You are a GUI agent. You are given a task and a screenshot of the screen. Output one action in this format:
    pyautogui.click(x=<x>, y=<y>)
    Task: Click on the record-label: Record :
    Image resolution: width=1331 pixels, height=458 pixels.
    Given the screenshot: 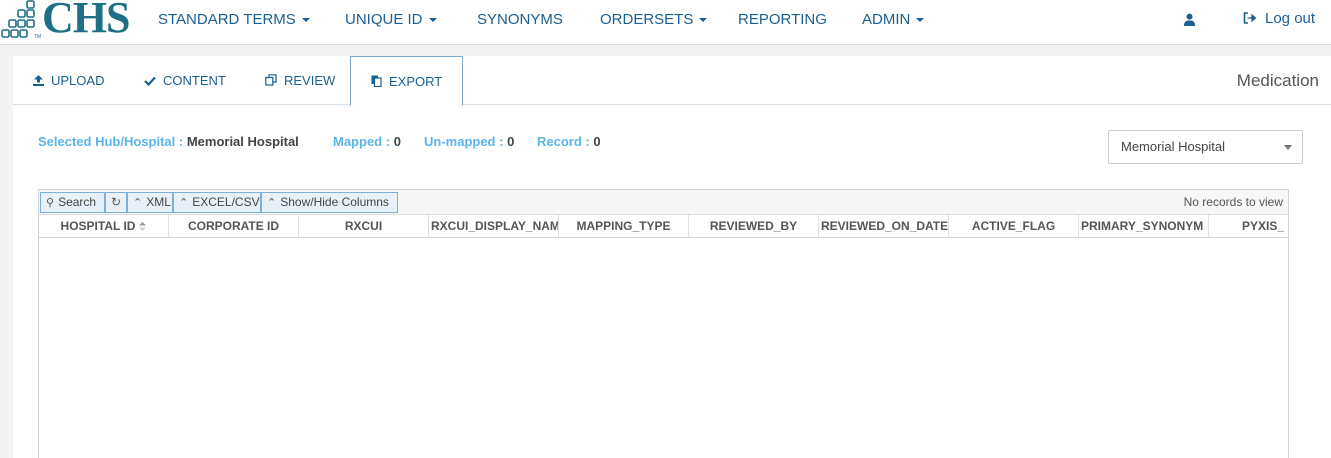 What is the action you would take?
    pyautogui.click(x=563, y=141)
    